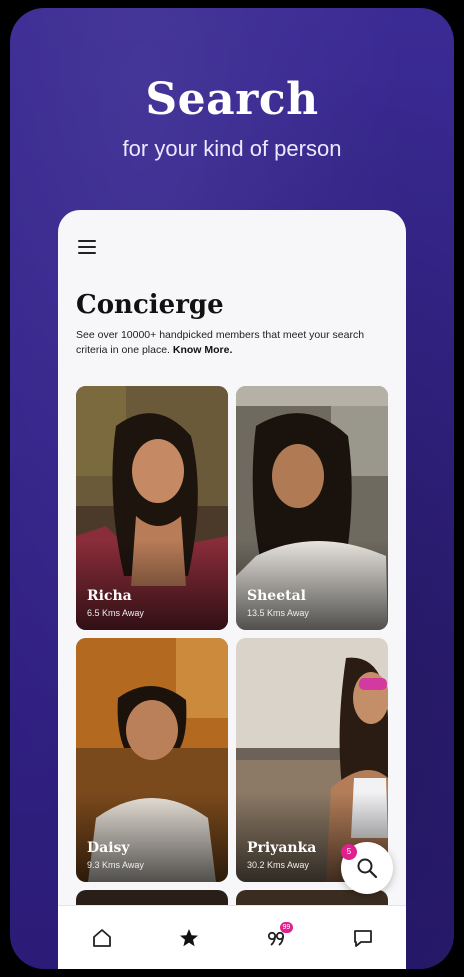 This screenshot has width=464, height=977. I want to click on profile-card: Sheetal 13.5 Kms Away, so click(312, 508).